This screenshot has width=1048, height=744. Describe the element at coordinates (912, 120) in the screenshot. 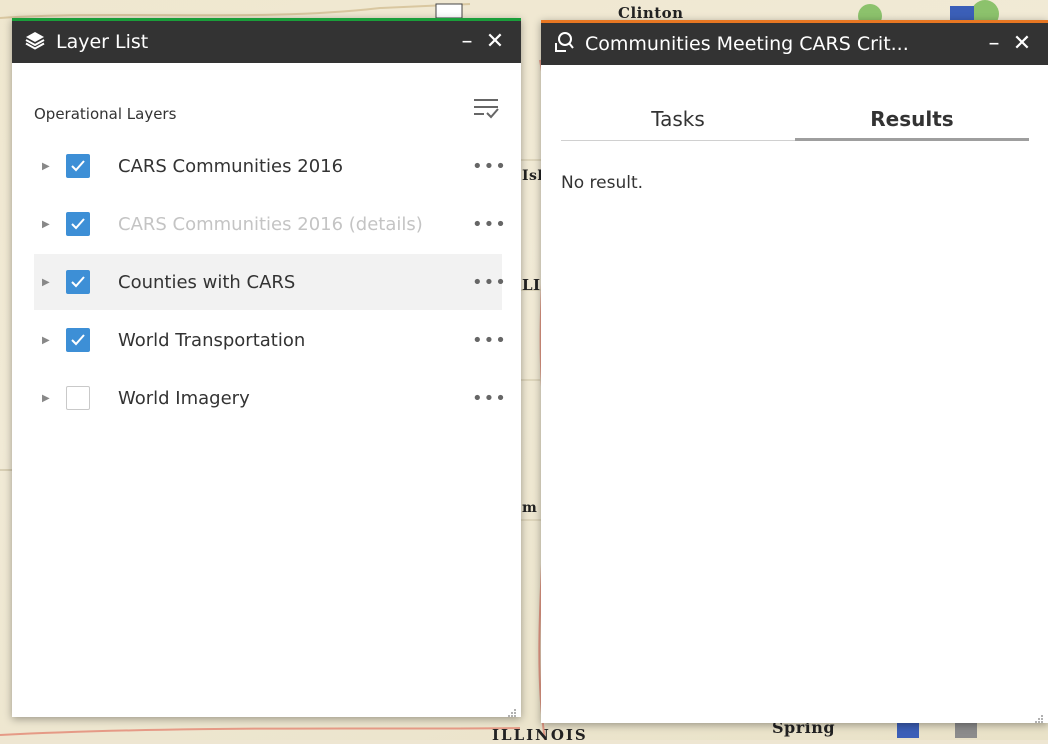

I see `tab-results: Results` at that location.